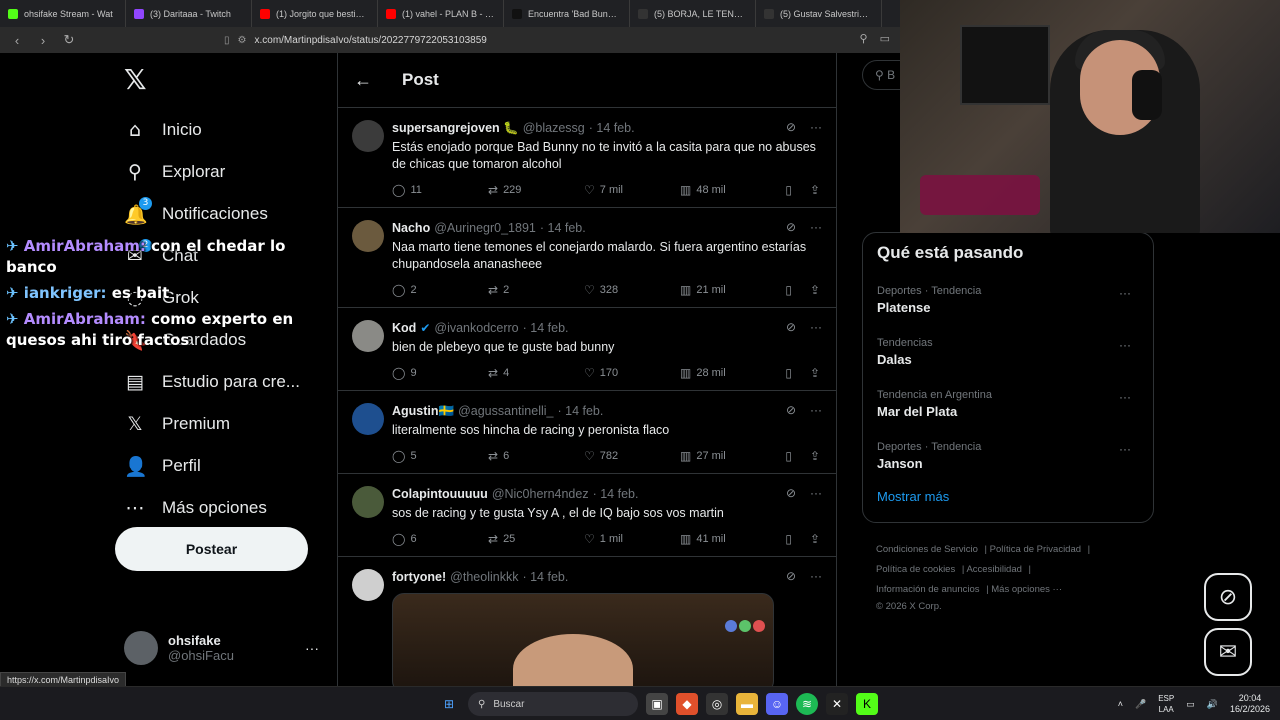  I want to click on views-button: ▥ 41 mil, so click(728, 539).